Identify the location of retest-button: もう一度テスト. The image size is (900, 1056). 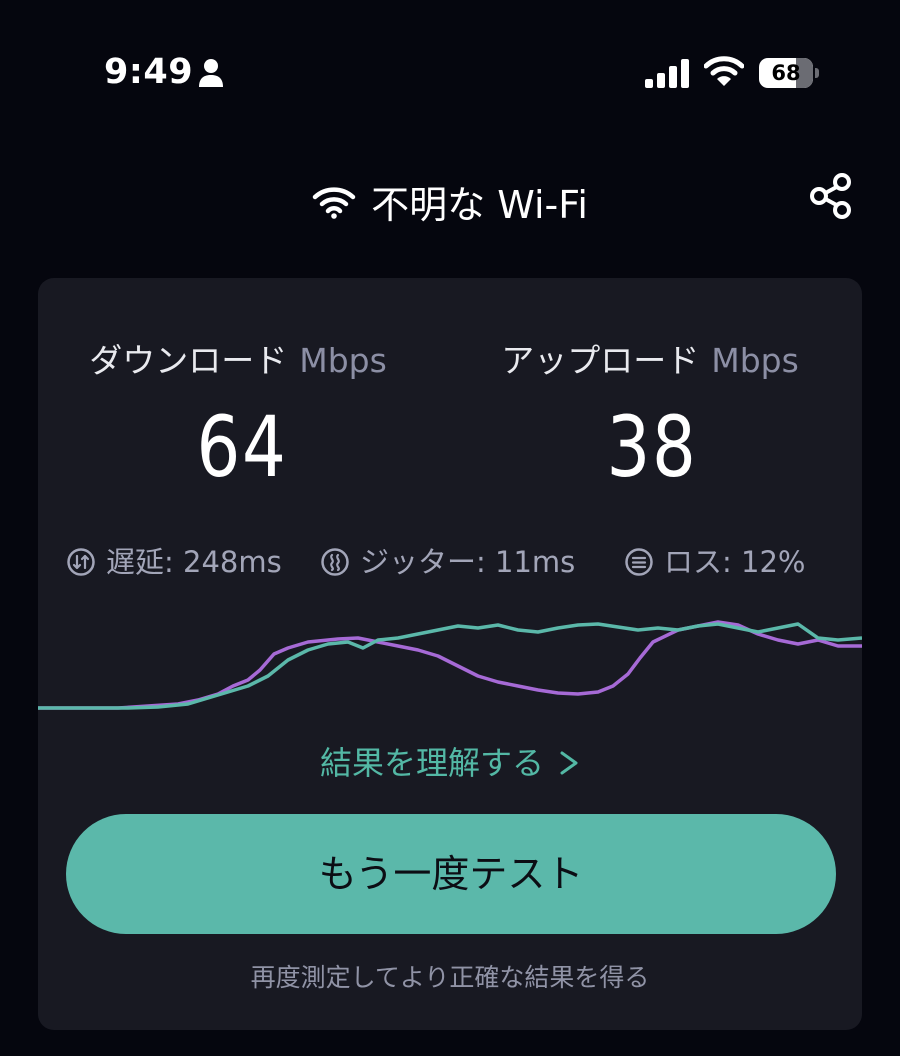
(451, 874).